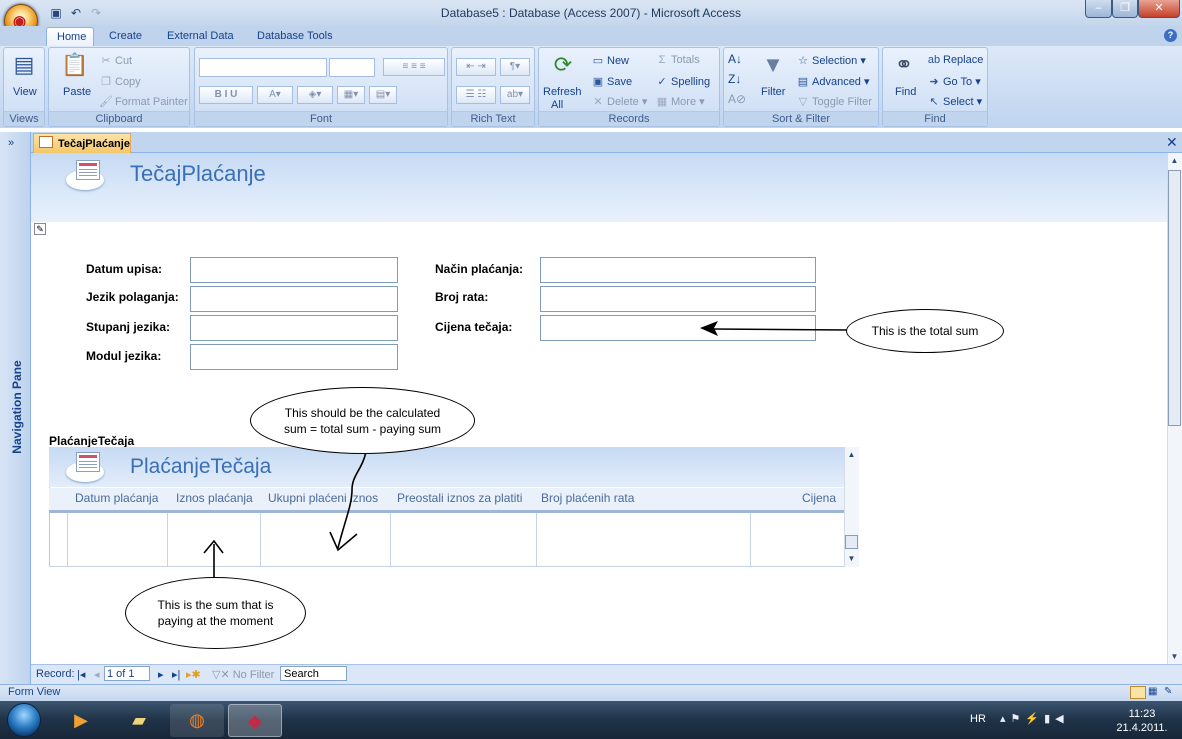 The width and height of the screenshot is (1182, 739). What do you see at coordinates (139, 720) in the screenshot?
I see `explorer-folder-icon: ▰` at bounding box center [139, 720].